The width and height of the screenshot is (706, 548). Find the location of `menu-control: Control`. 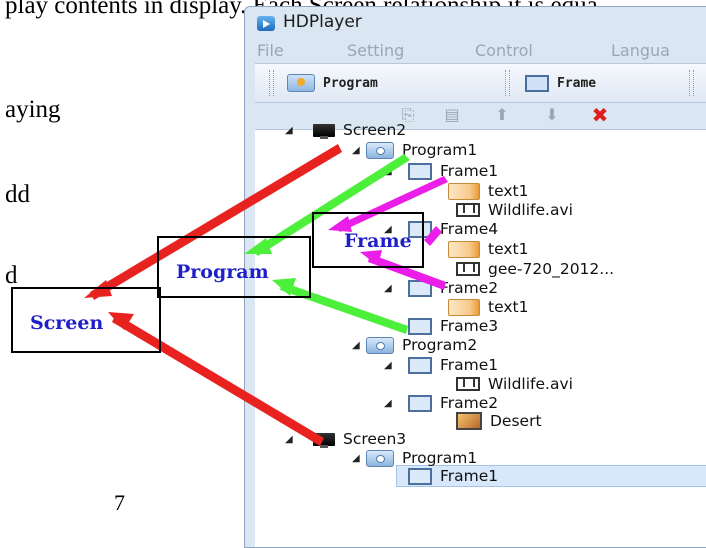

menu-control: Control is located at coordinates (504, 50).